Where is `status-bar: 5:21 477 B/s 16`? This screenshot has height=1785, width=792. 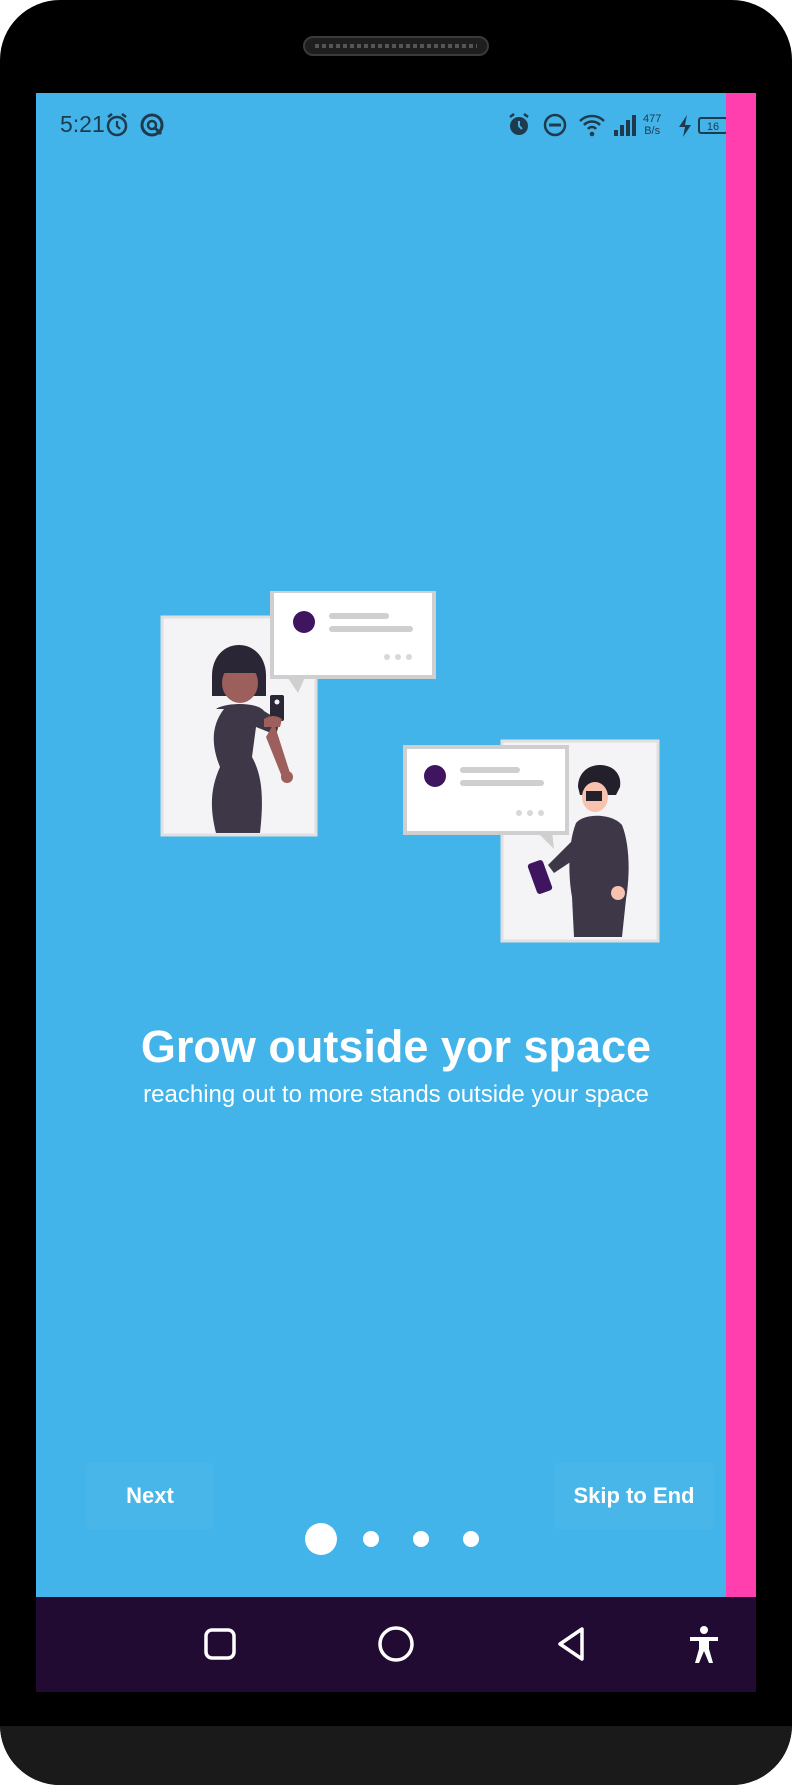 status-bar: 5:21 477 B/s 16 is located at coordinates (382, 126).